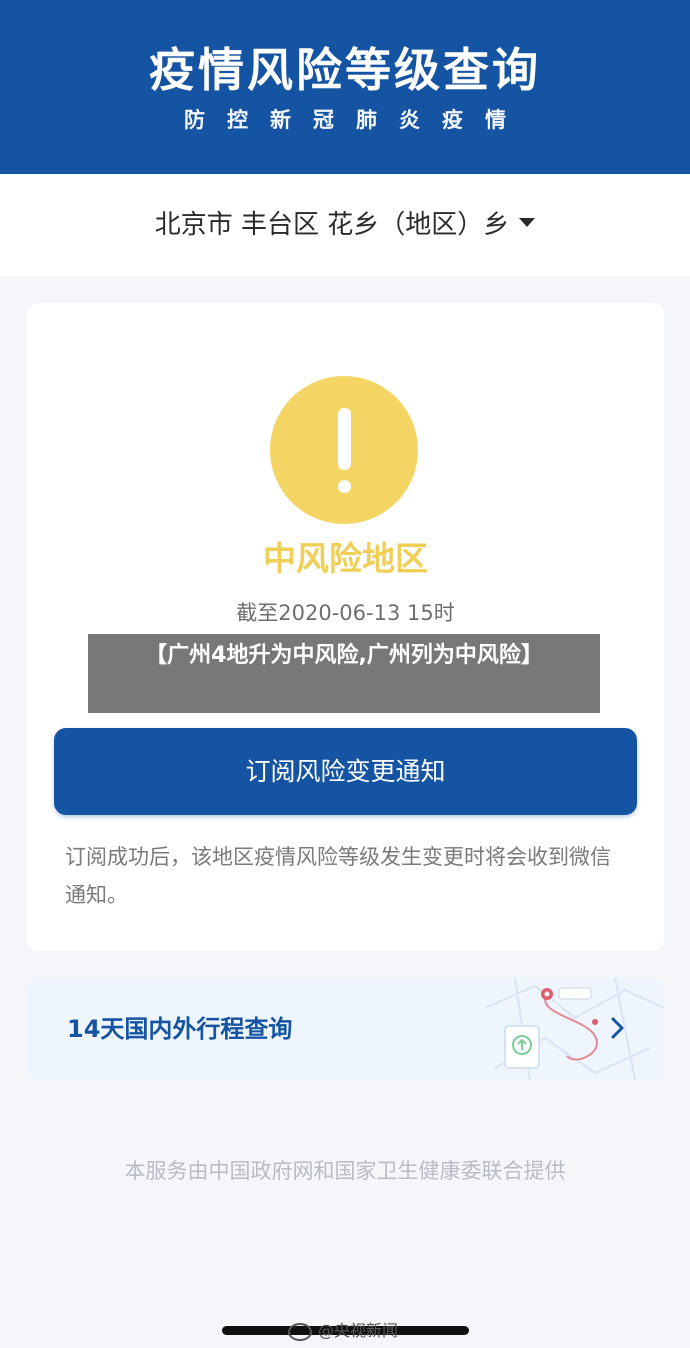 Image resolution: width=690 pixels, height=1348 pixels. What do you see at coordinates (344, 673) in the screenshot?
I see `news-headline-overlay: 【广州4地升为中风险,广州列为中风险】` at bounding box center [344, 673].